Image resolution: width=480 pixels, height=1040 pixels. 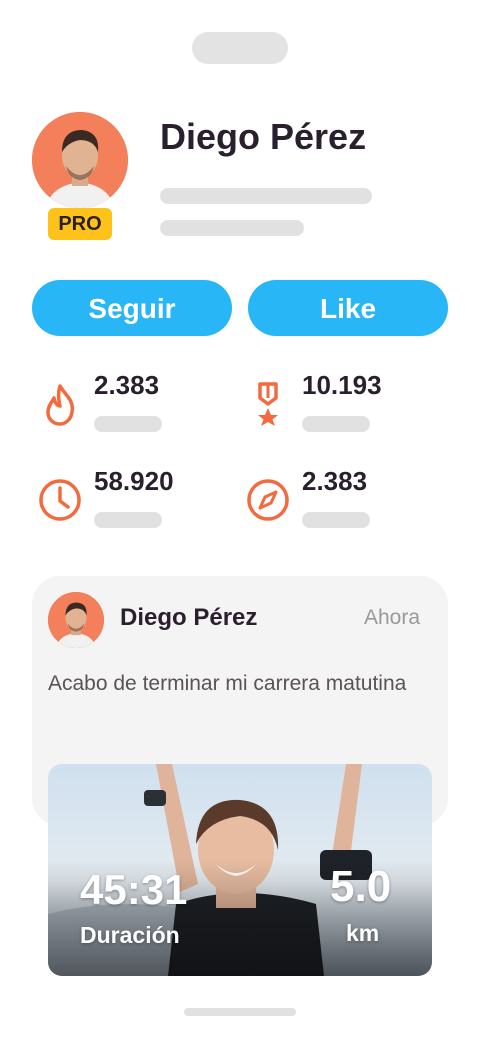 I want to click on duration-value: 45:31, so click(x=134, y=889).